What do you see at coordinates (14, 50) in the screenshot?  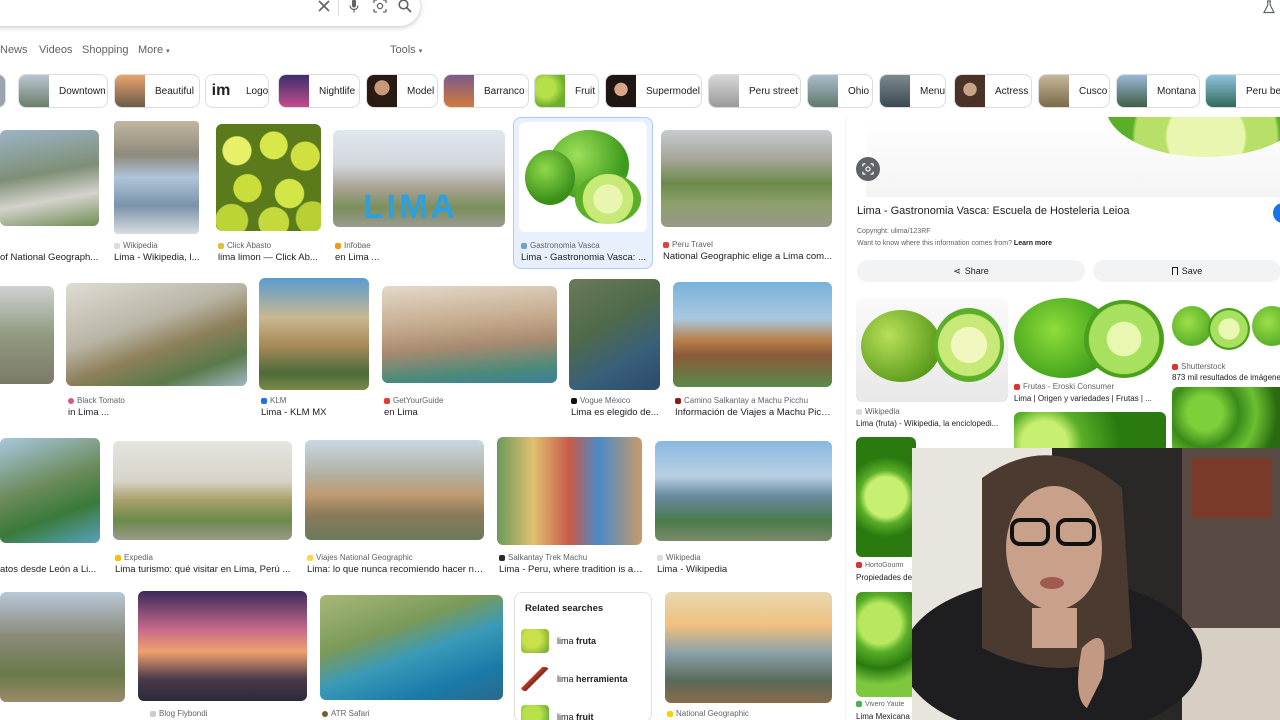 I see `tab-news: News` at bounding box center [14, 50].